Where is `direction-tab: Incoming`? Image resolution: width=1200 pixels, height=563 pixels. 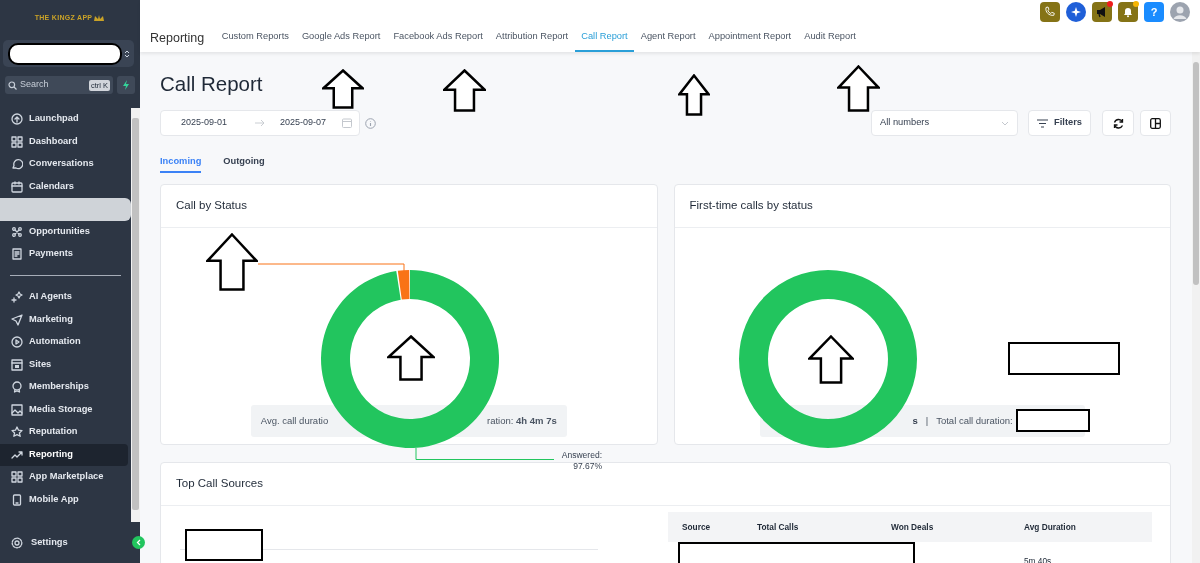 direction-tab: Incoming is located at coordinates (181, 162).